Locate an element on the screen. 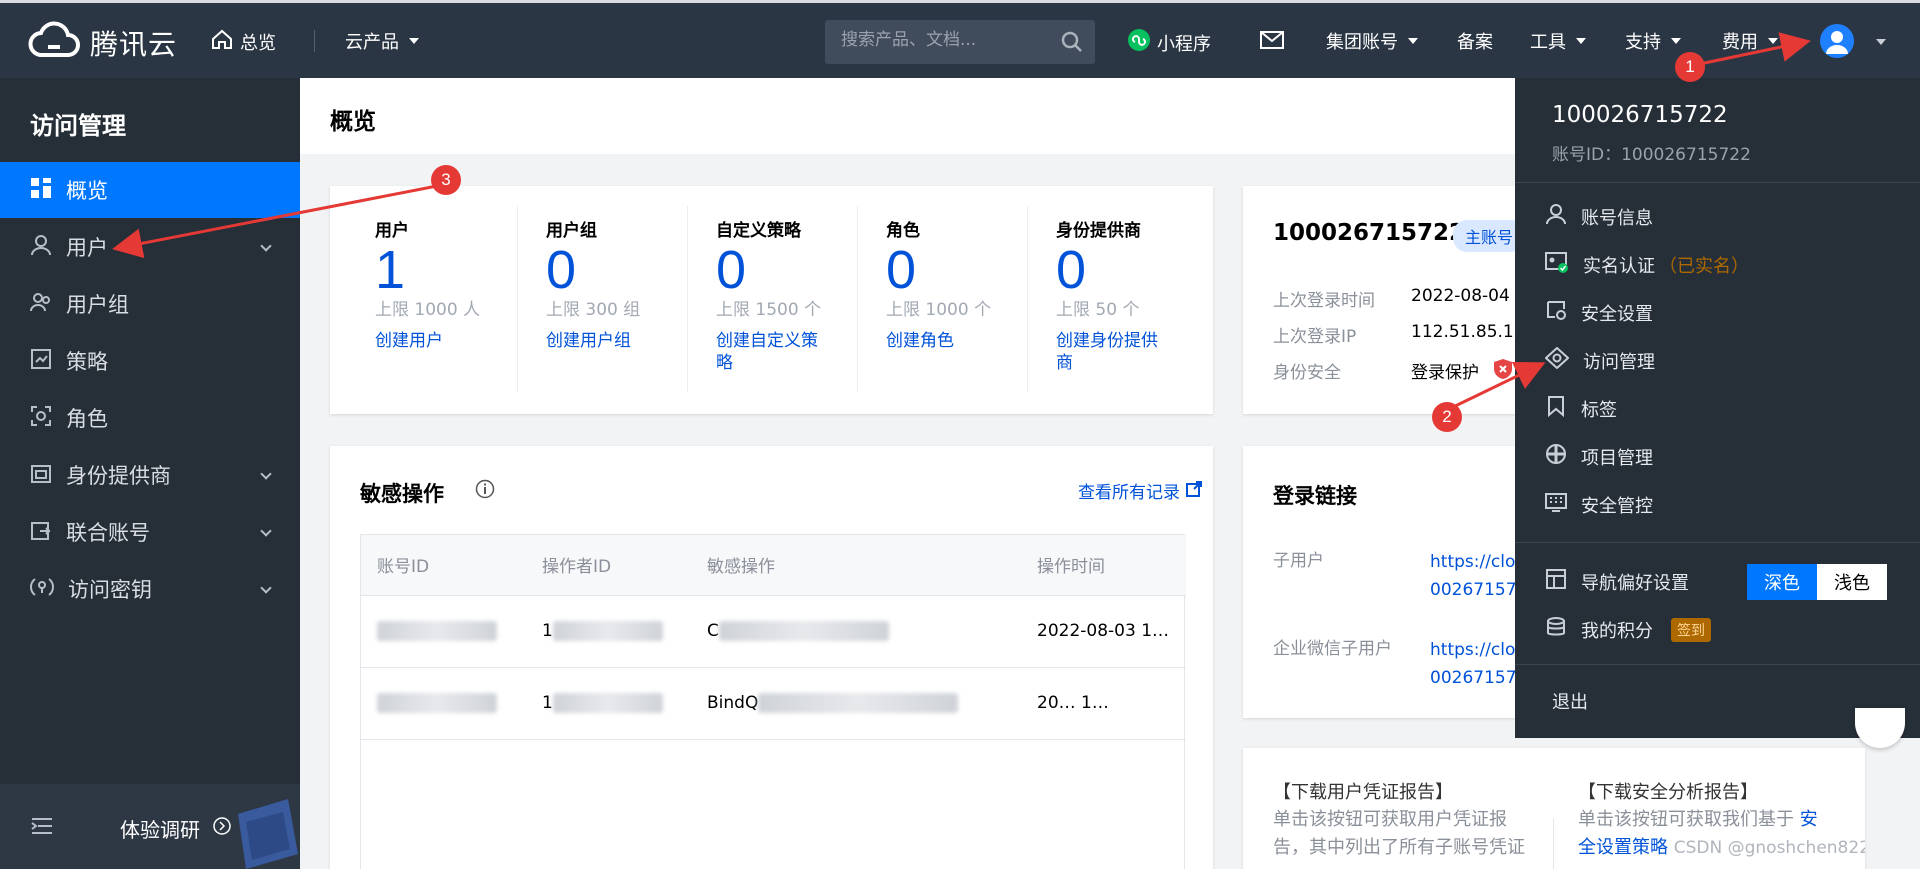 The width and height of the screenshot is (1920, 869). brand-logo: 腾讯云 is located at coordinates (102, 43).